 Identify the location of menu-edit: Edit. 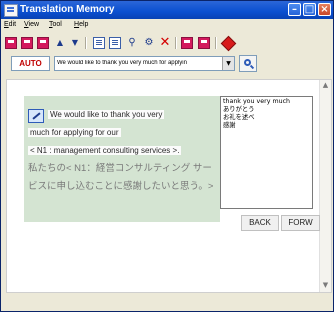
(10, 24).